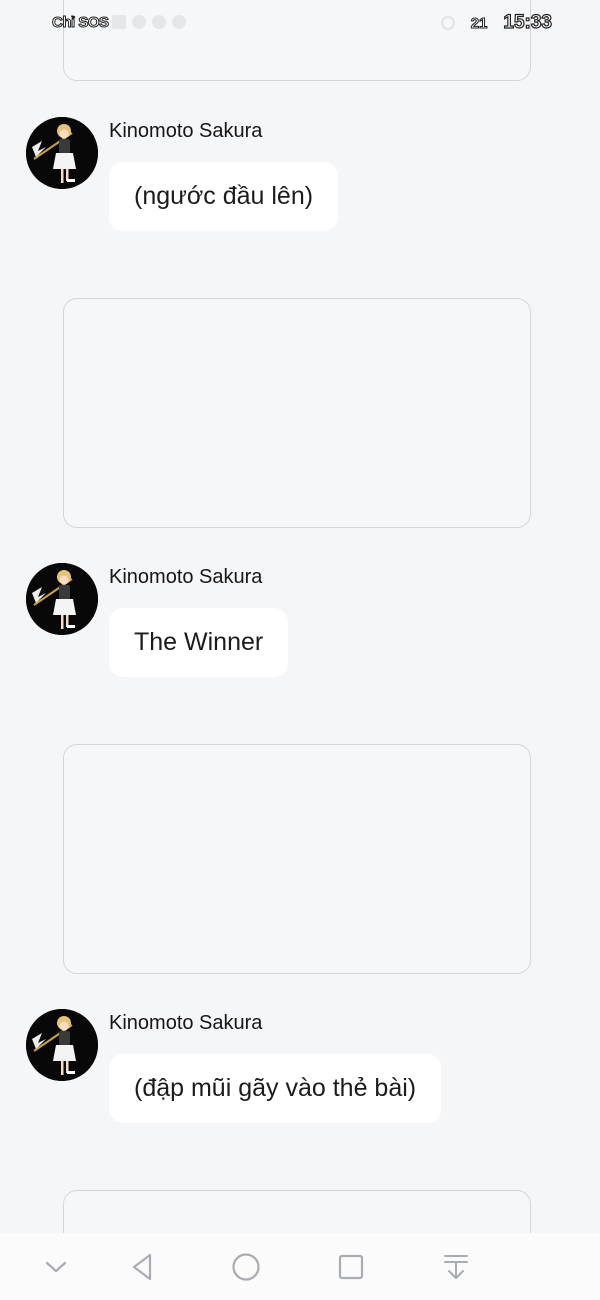  I want to click on message-bubble: (đập mũi gãy vào thẻ bài), so click(275, 1088).